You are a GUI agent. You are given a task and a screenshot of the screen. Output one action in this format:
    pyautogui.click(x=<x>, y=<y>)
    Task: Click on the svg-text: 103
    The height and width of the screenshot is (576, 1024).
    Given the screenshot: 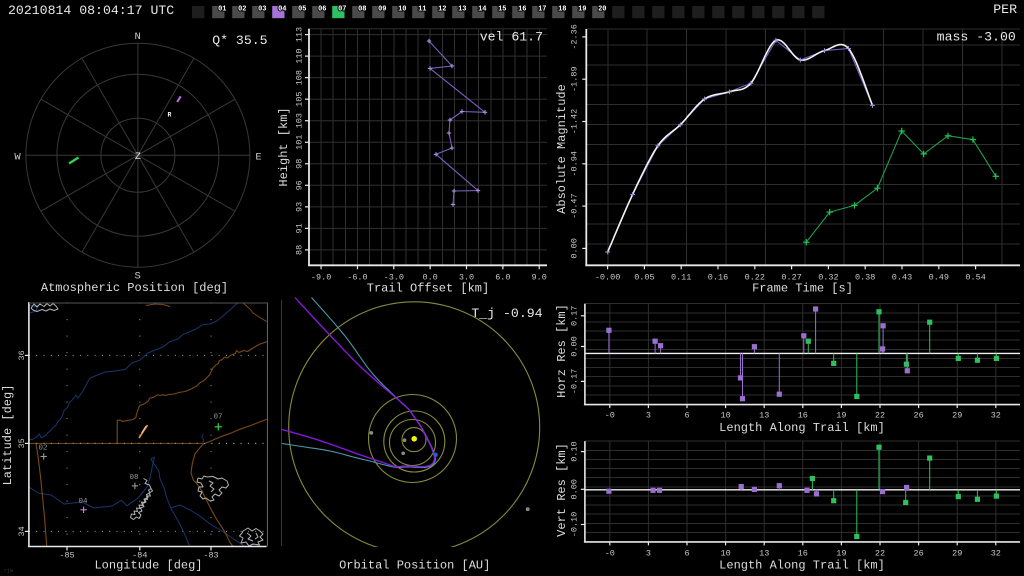 What is the action you would take?
    pyautogui.click(x=300, y=120)
    